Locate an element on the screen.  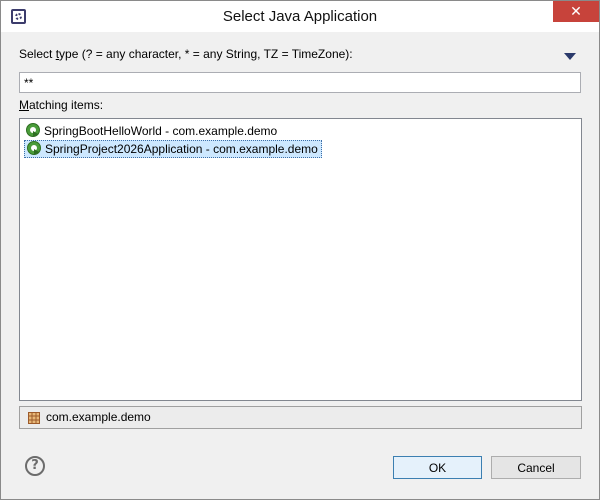
view-menu-dropdown-icon is located at coordinates (570, 56).